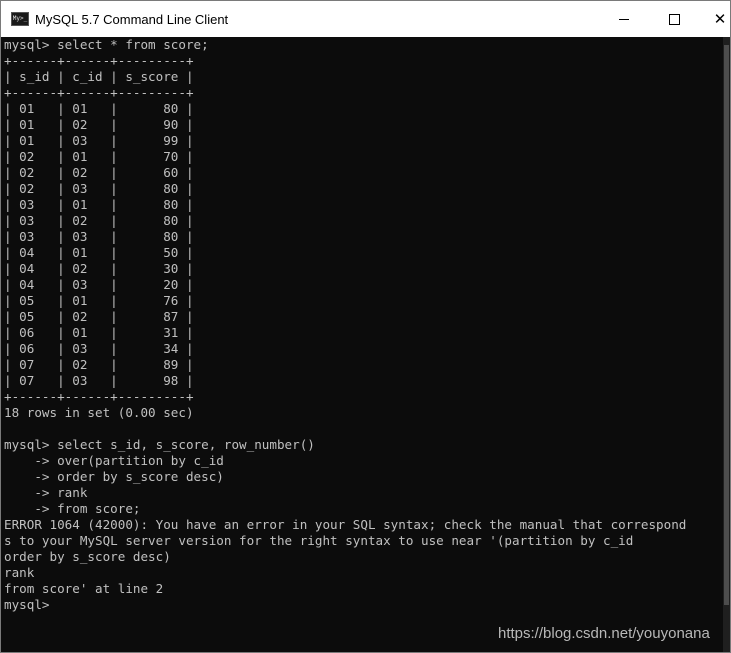  I want to click on console-line: | 07 | 03 | 98 |, so click(99, 380).